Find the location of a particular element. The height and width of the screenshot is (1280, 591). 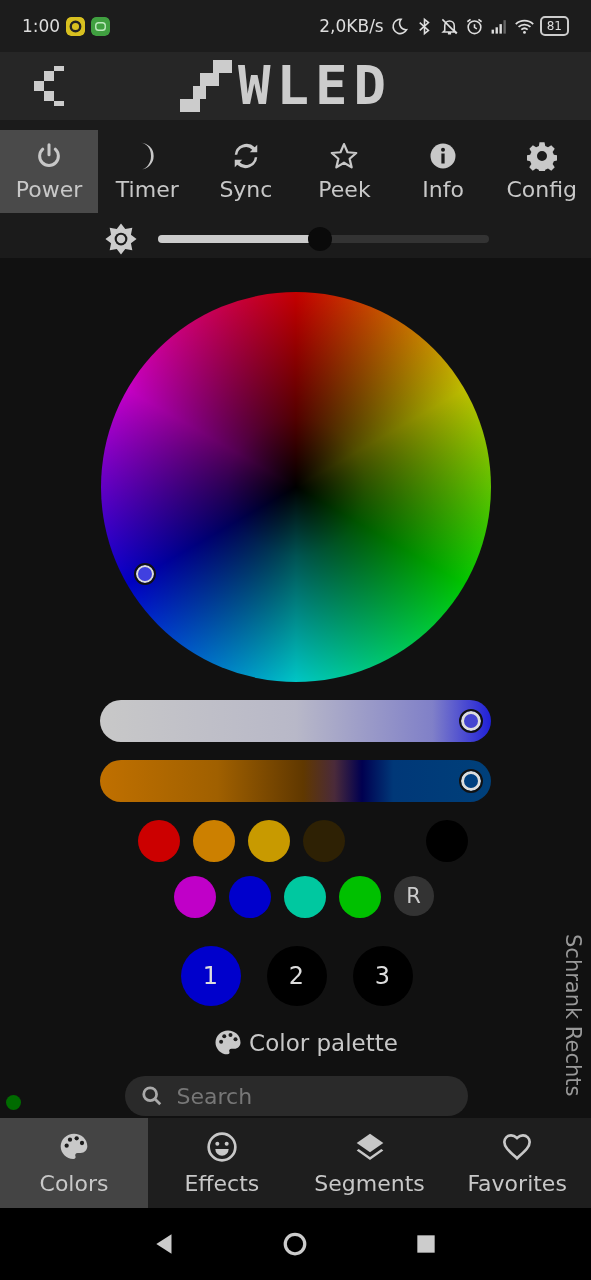

toolbar-tab: Timer is located at coordinates (147, 171).